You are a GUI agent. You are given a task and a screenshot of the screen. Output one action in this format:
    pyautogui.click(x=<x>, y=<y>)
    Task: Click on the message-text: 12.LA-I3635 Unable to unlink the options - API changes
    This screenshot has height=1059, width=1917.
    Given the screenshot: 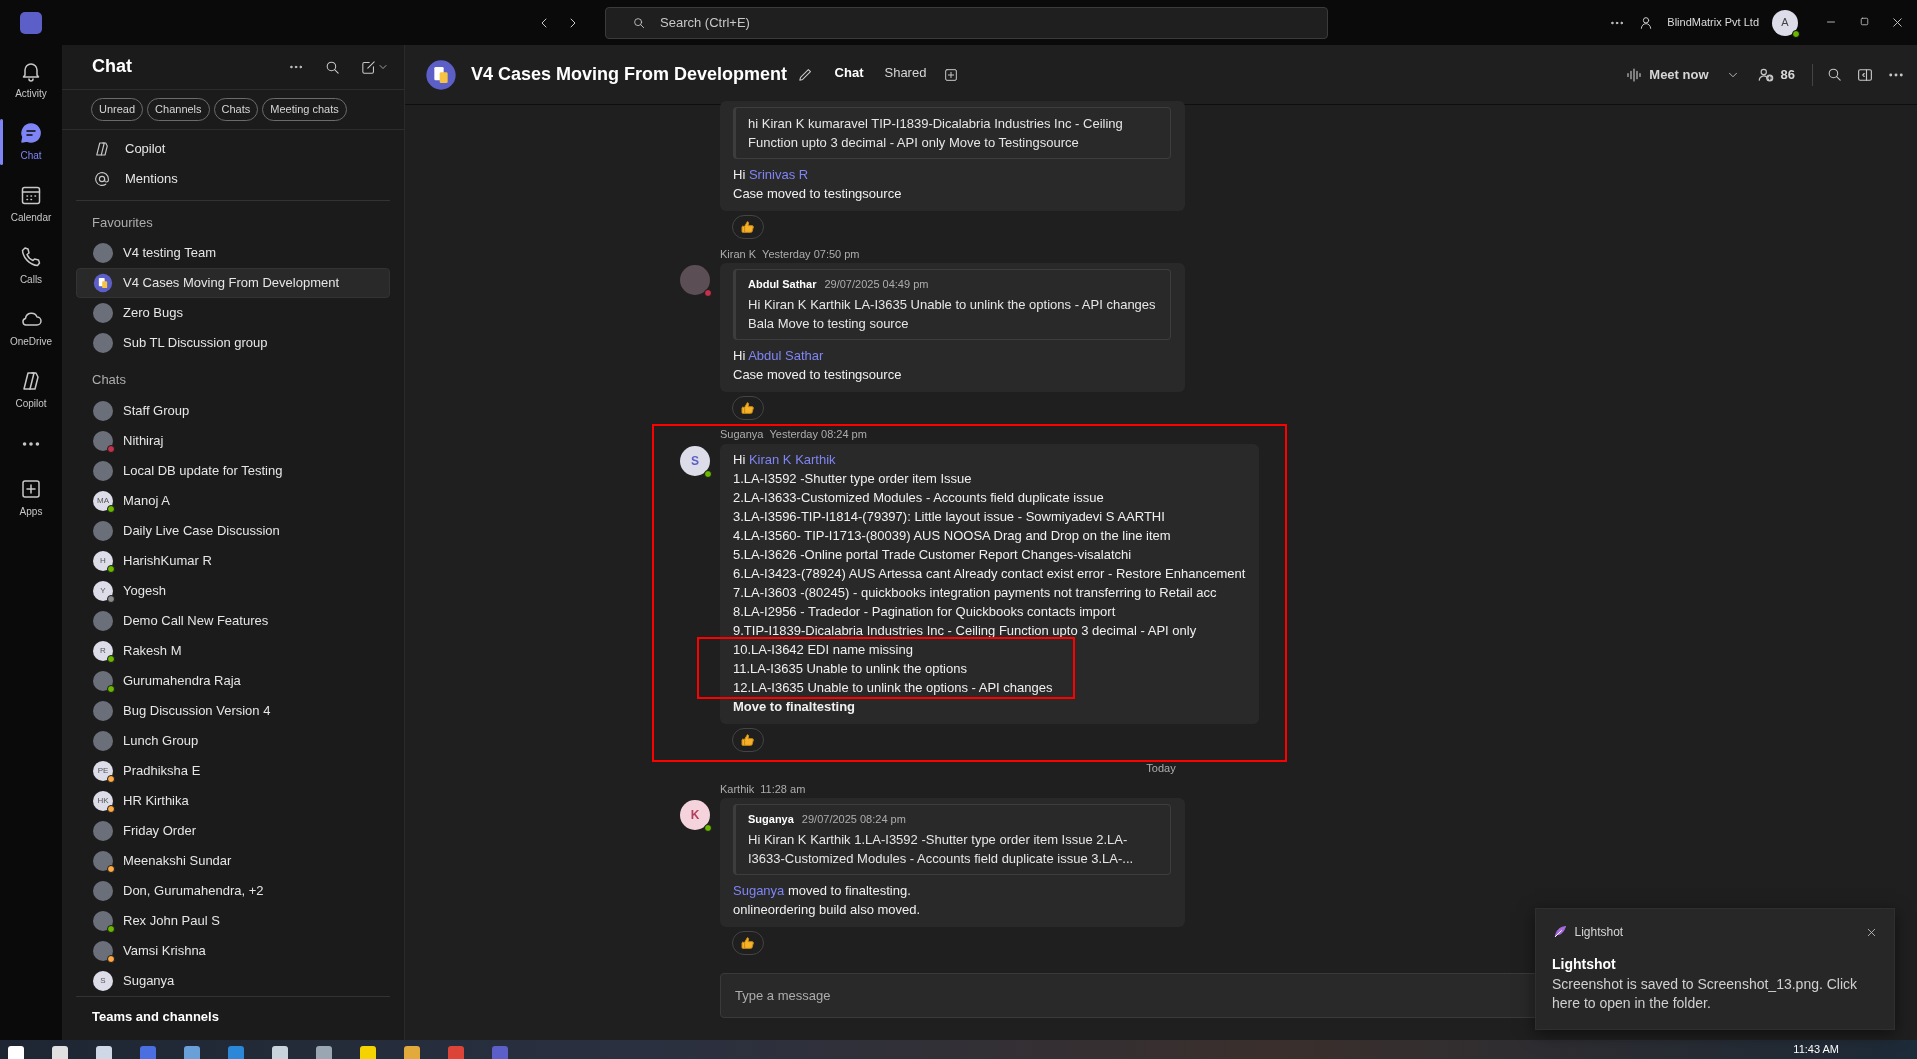 What is the action you would take?
    pyautogui.click(x=893, y=687)
    